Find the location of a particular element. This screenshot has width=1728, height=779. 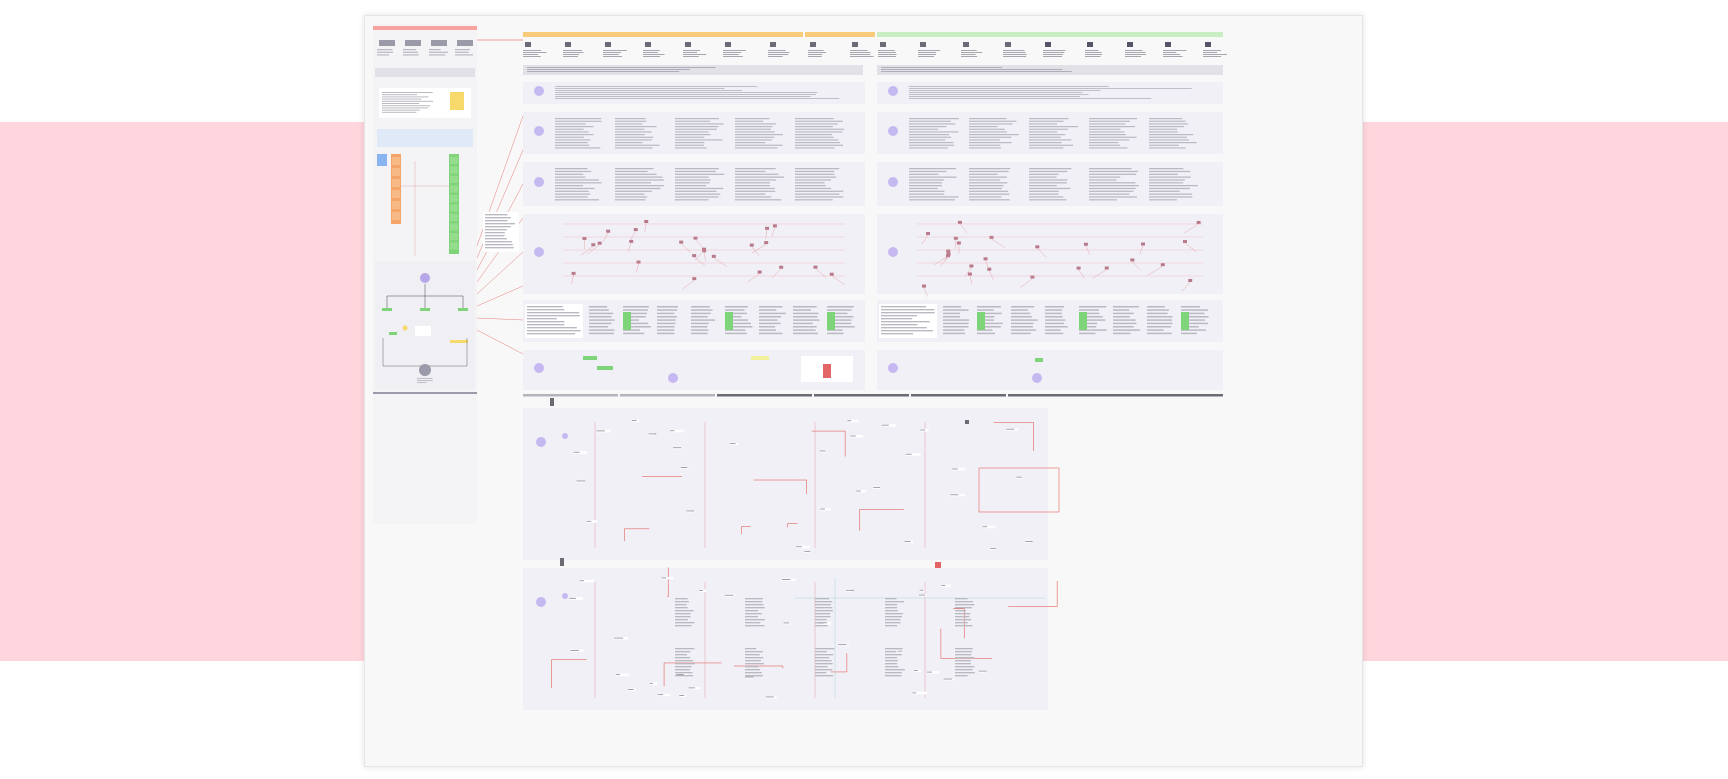

flow-panel is located at coordinates (785, 639).